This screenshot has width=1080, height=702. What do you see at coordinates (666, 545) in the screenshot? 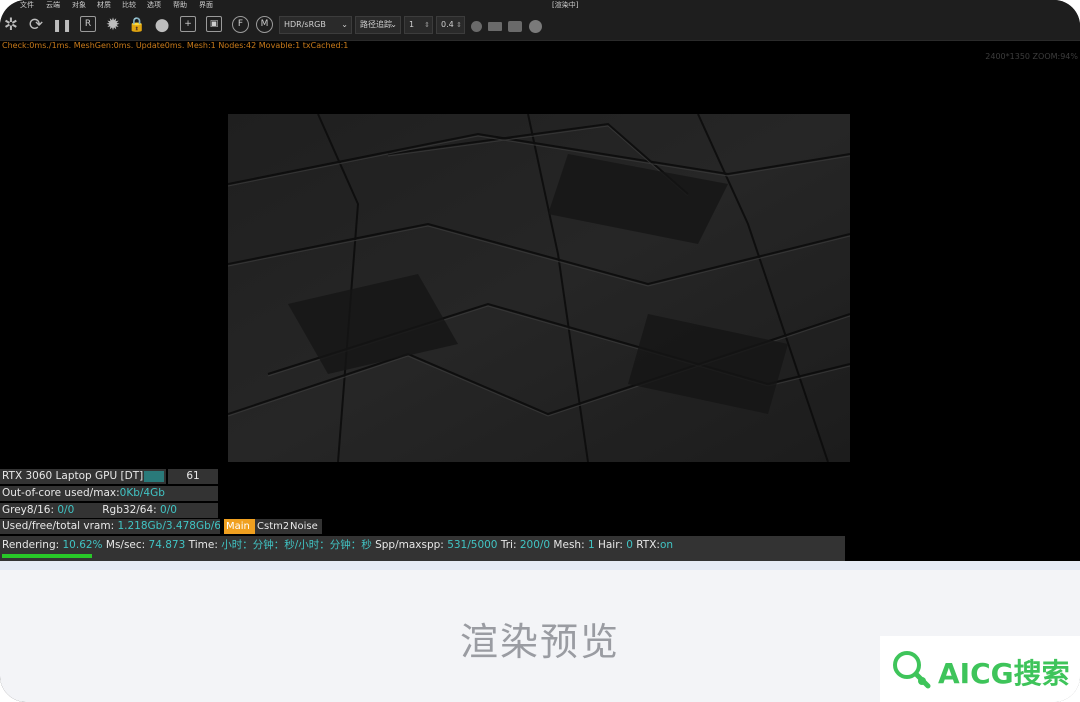
I see `rtx-value: on` at bounding box center [666, 545].